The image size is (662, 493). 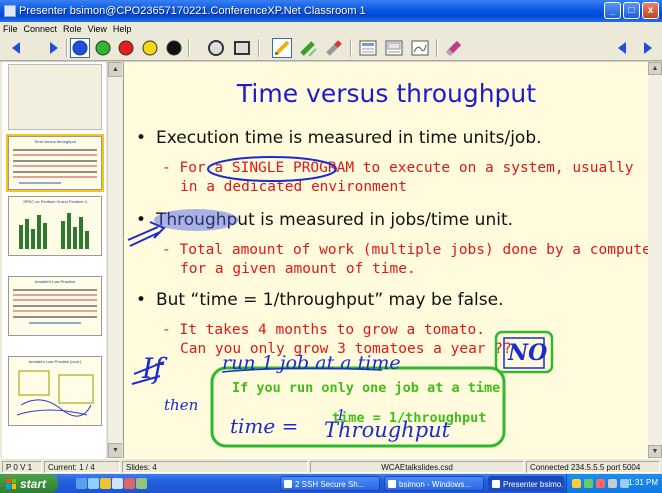 What do you see at coordinates (122, 29) in the screenshot?
I see `menu-help: Help` at bounding box center [122, 29].